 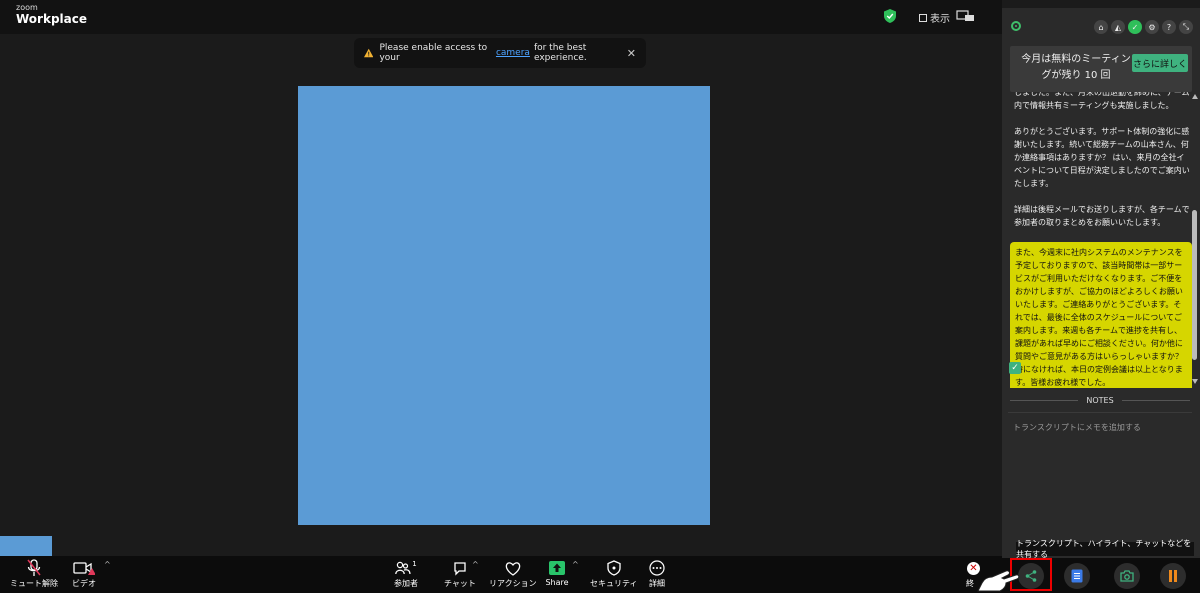 What do you see at coordinates (657, 583) in the screenshot?
I see `more-label: 詳細` at bounding box center [657, 583].